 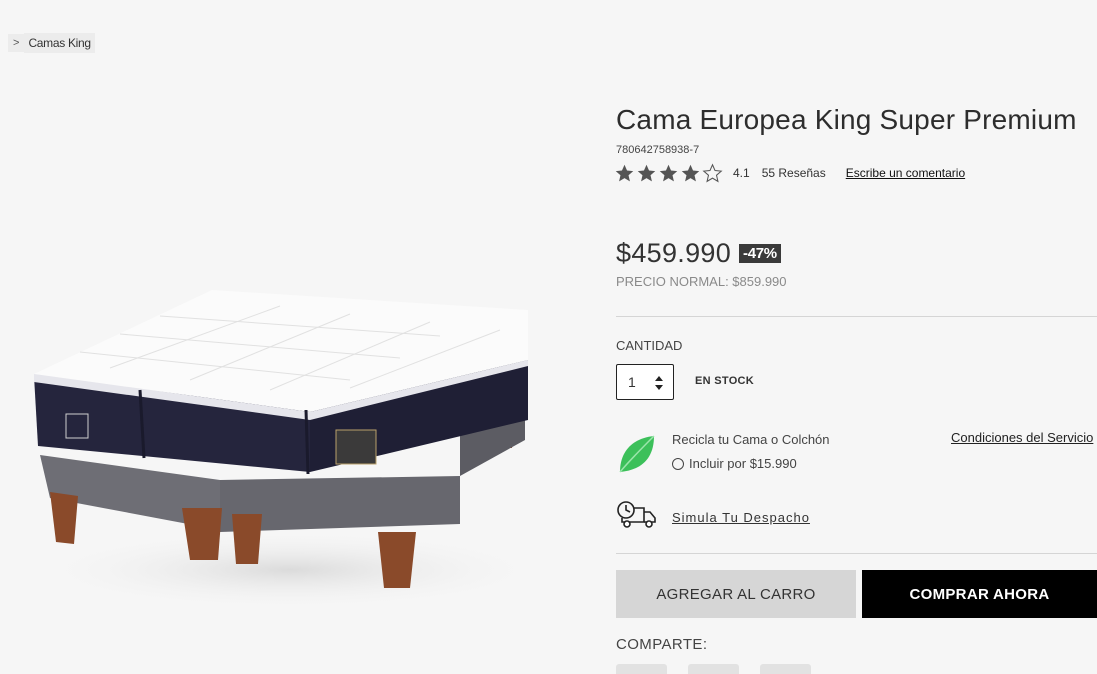 I want to click on quantity-select: 1, so click(x=645, y=382).